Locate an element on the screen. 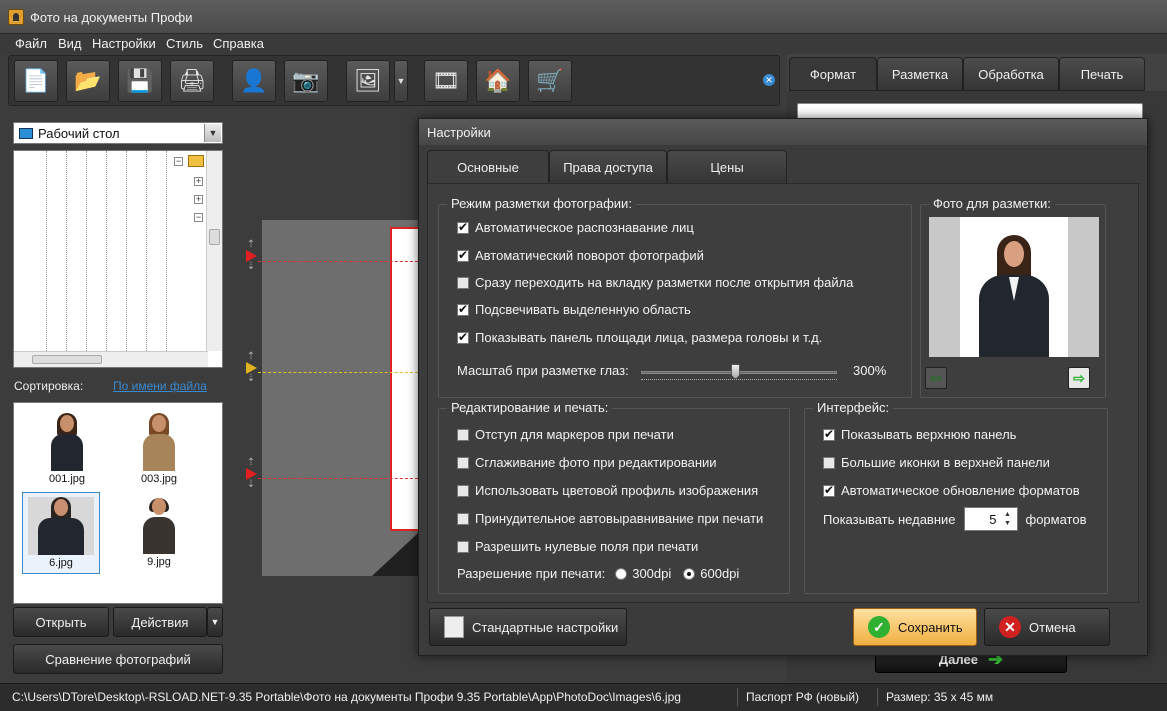 The width and height of the screenshot is (1167, 711). open-button: Открыть is located at coordinates (61, 622).